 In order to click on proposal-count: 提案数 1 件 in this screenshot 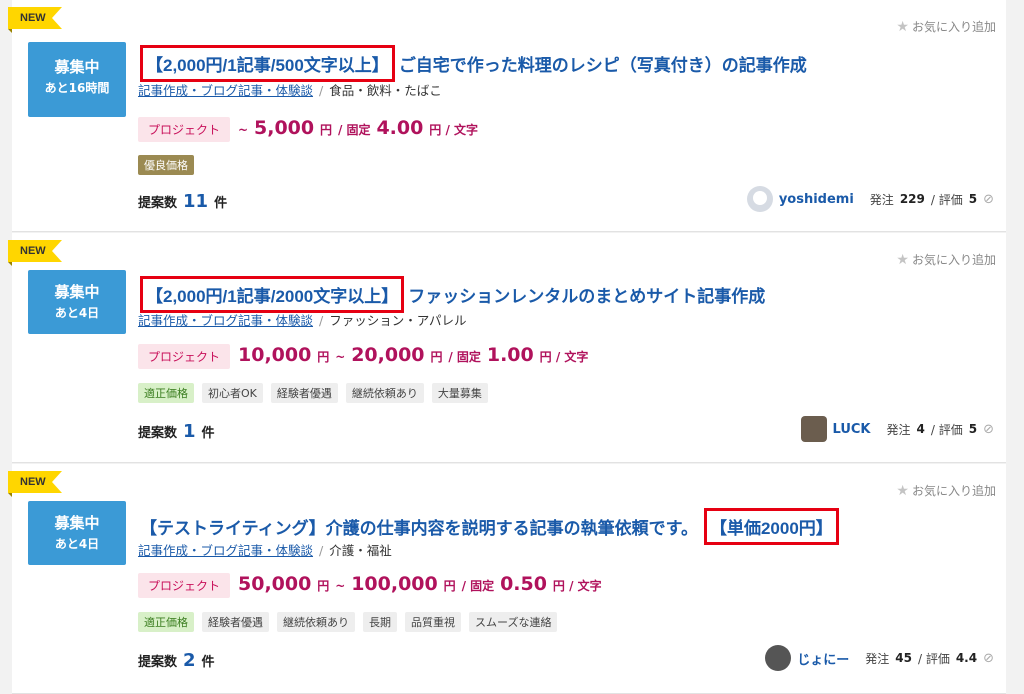, I will do `click(176, 431)`.